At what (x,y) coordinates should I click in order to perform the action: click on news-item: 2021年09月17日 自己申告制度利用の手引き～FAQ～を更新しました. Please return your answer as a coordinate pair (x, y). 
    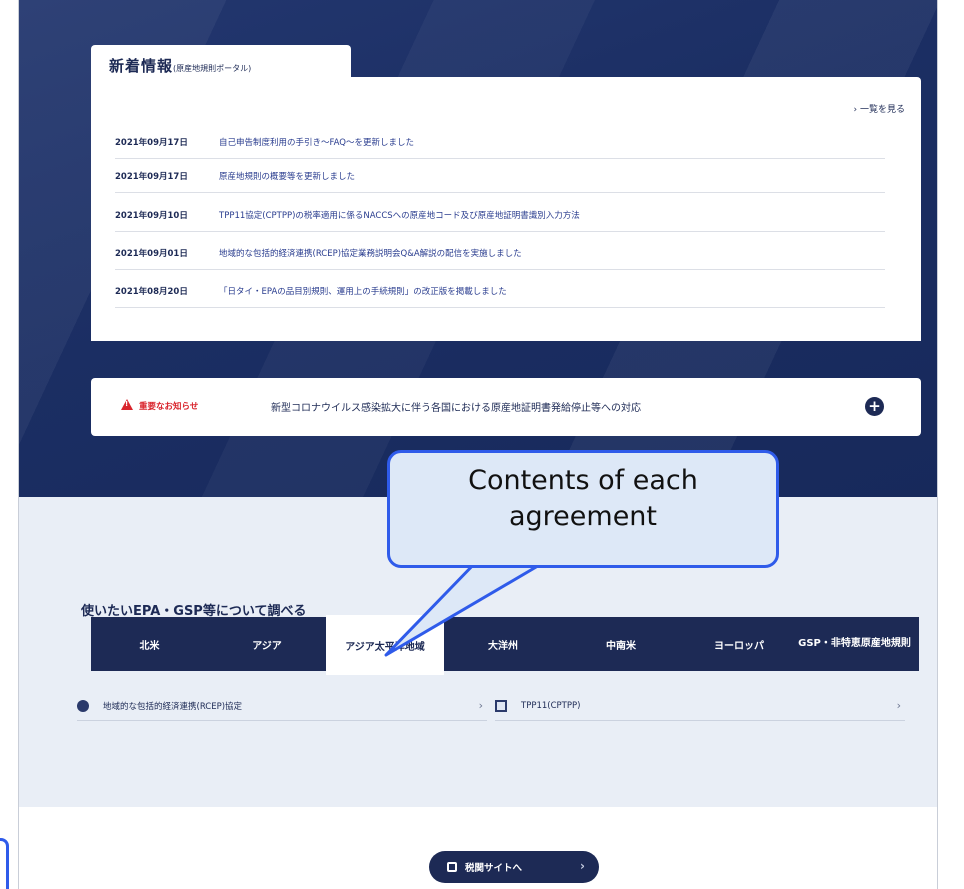
    Looking at the image, I should click on (500, 142).